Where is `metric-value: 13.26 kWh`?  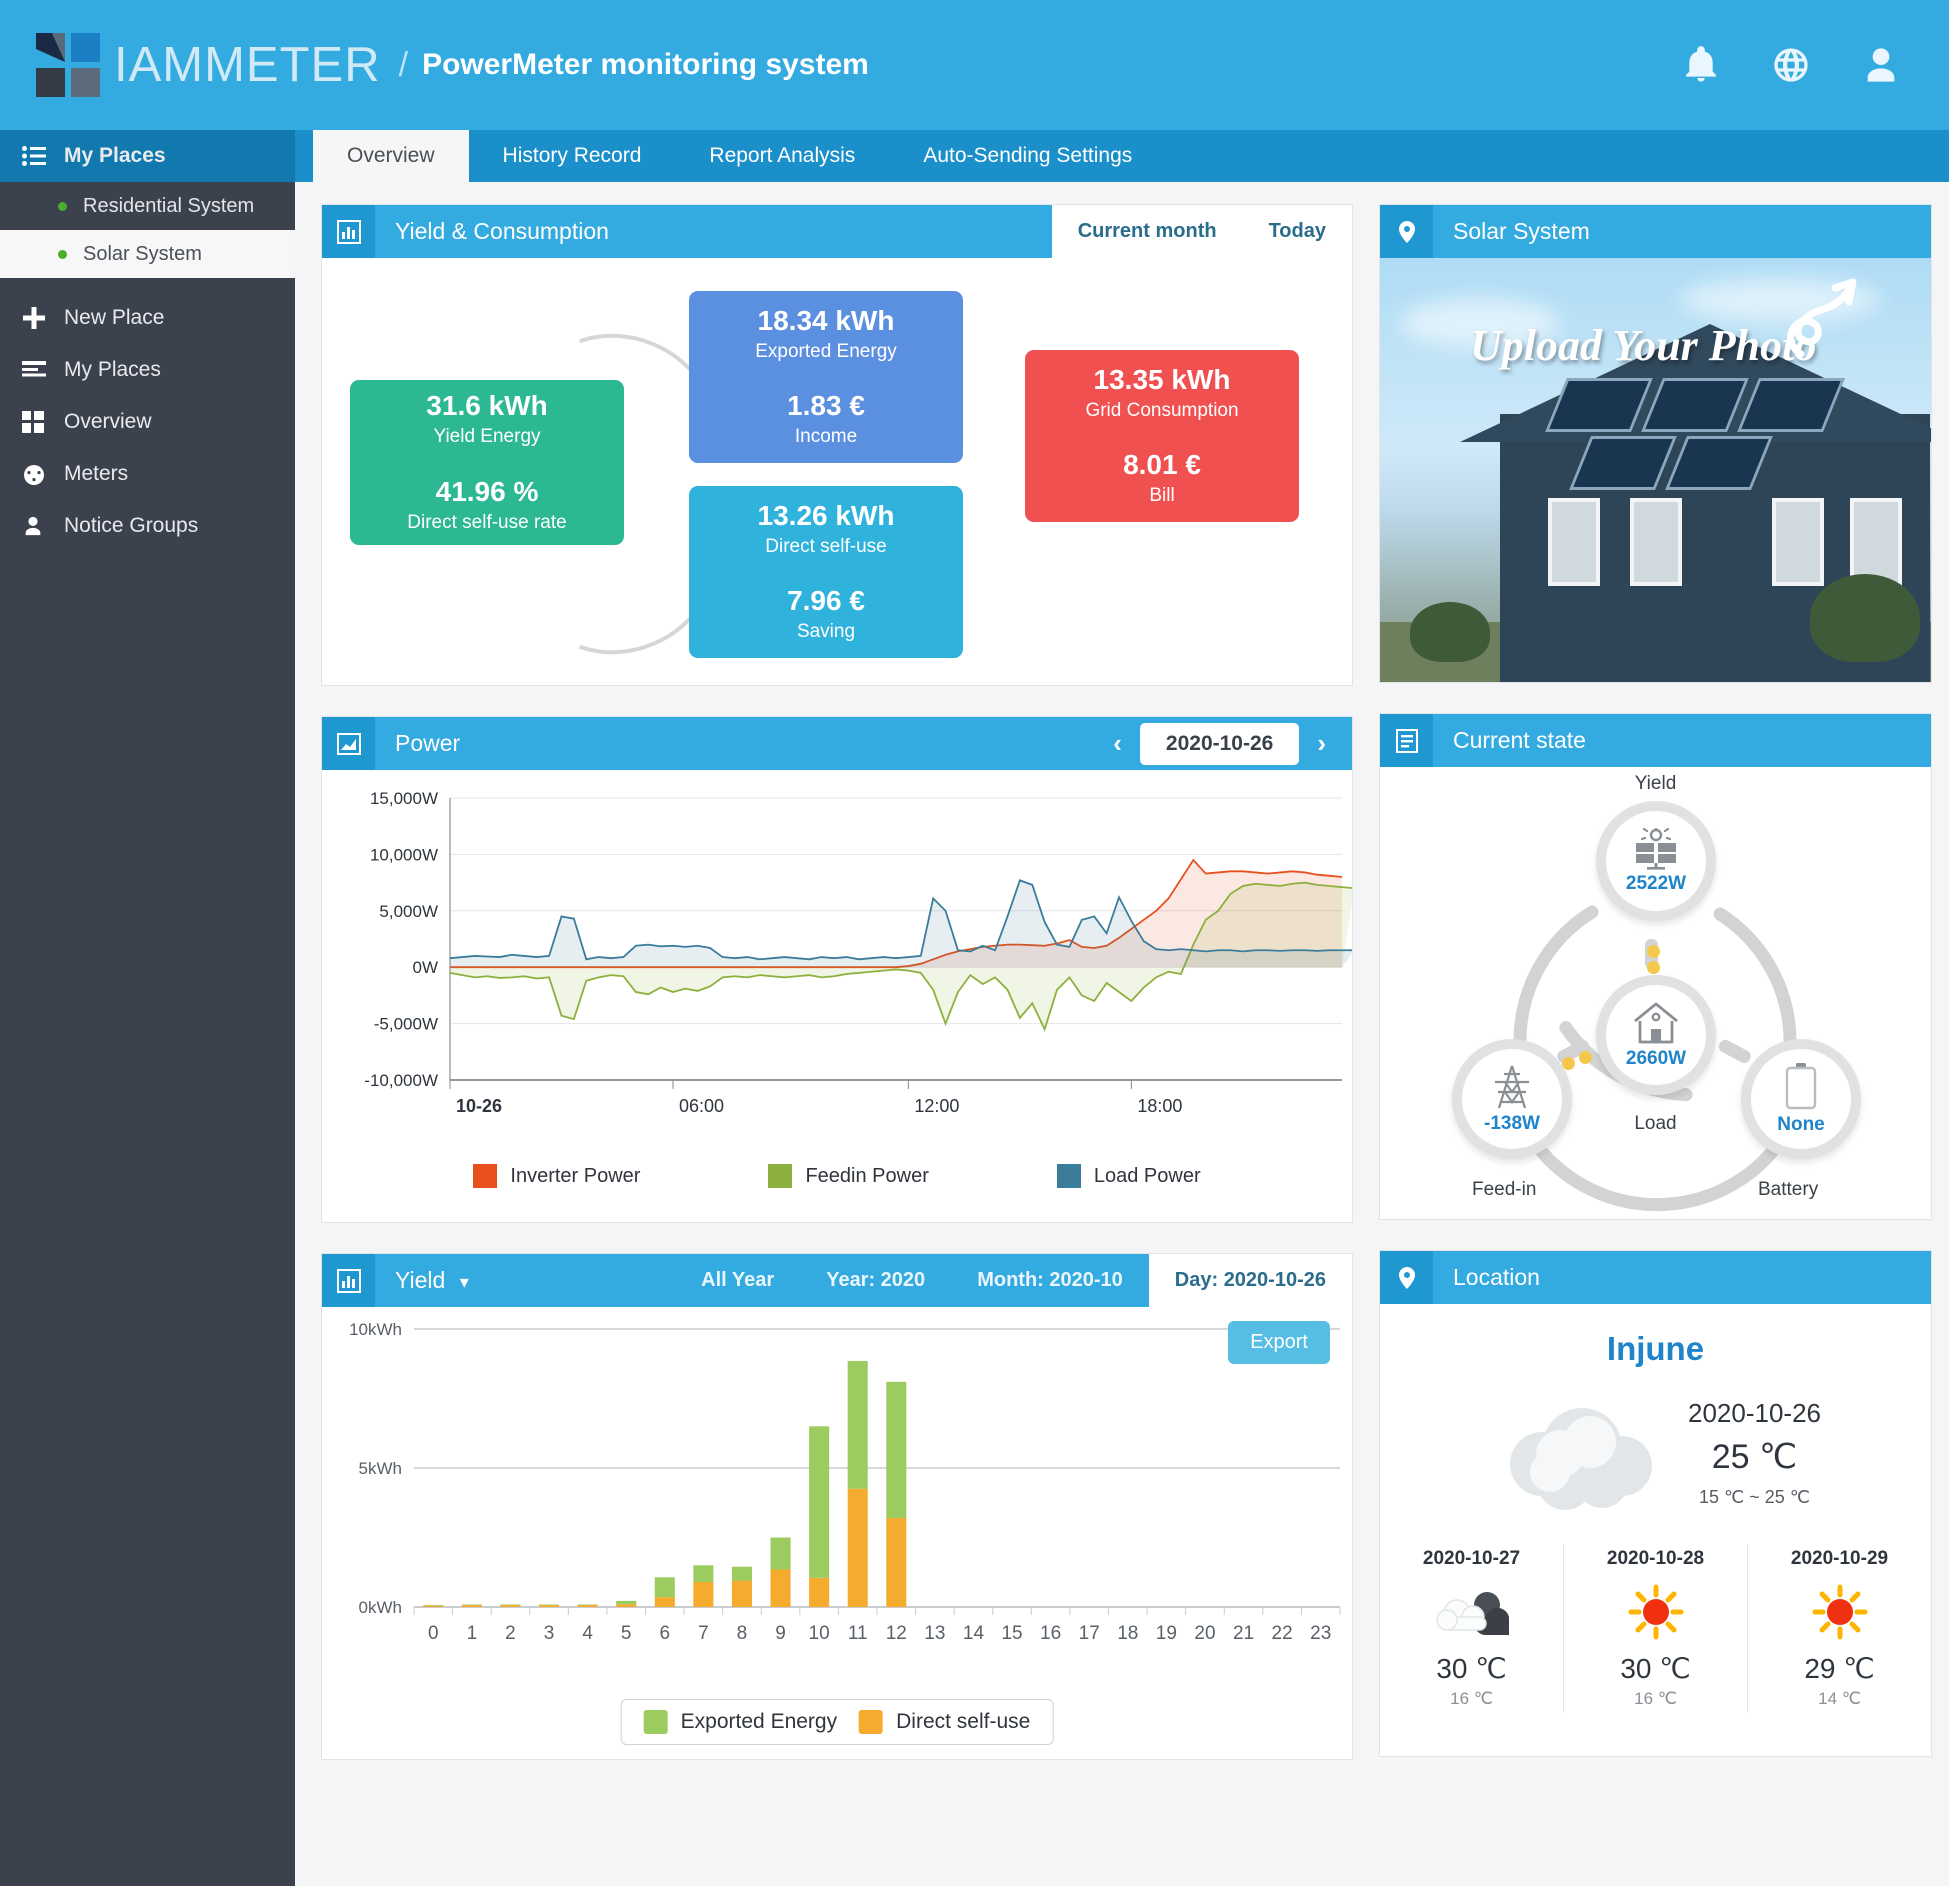
metric-value: 13.26 kWh is located at coordinates (826, 515).